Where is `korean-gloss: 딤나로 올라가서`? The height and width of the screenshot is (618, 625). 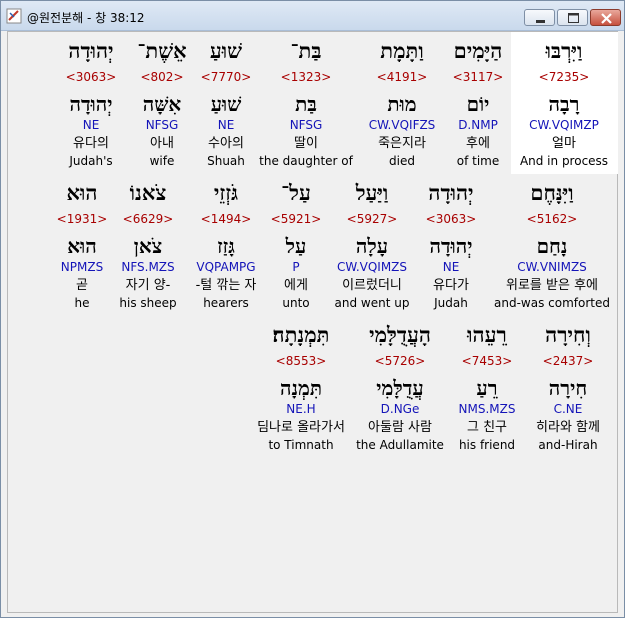
korean-gloss: 딤나로 올라가서 is located at coordinates (301, 427).